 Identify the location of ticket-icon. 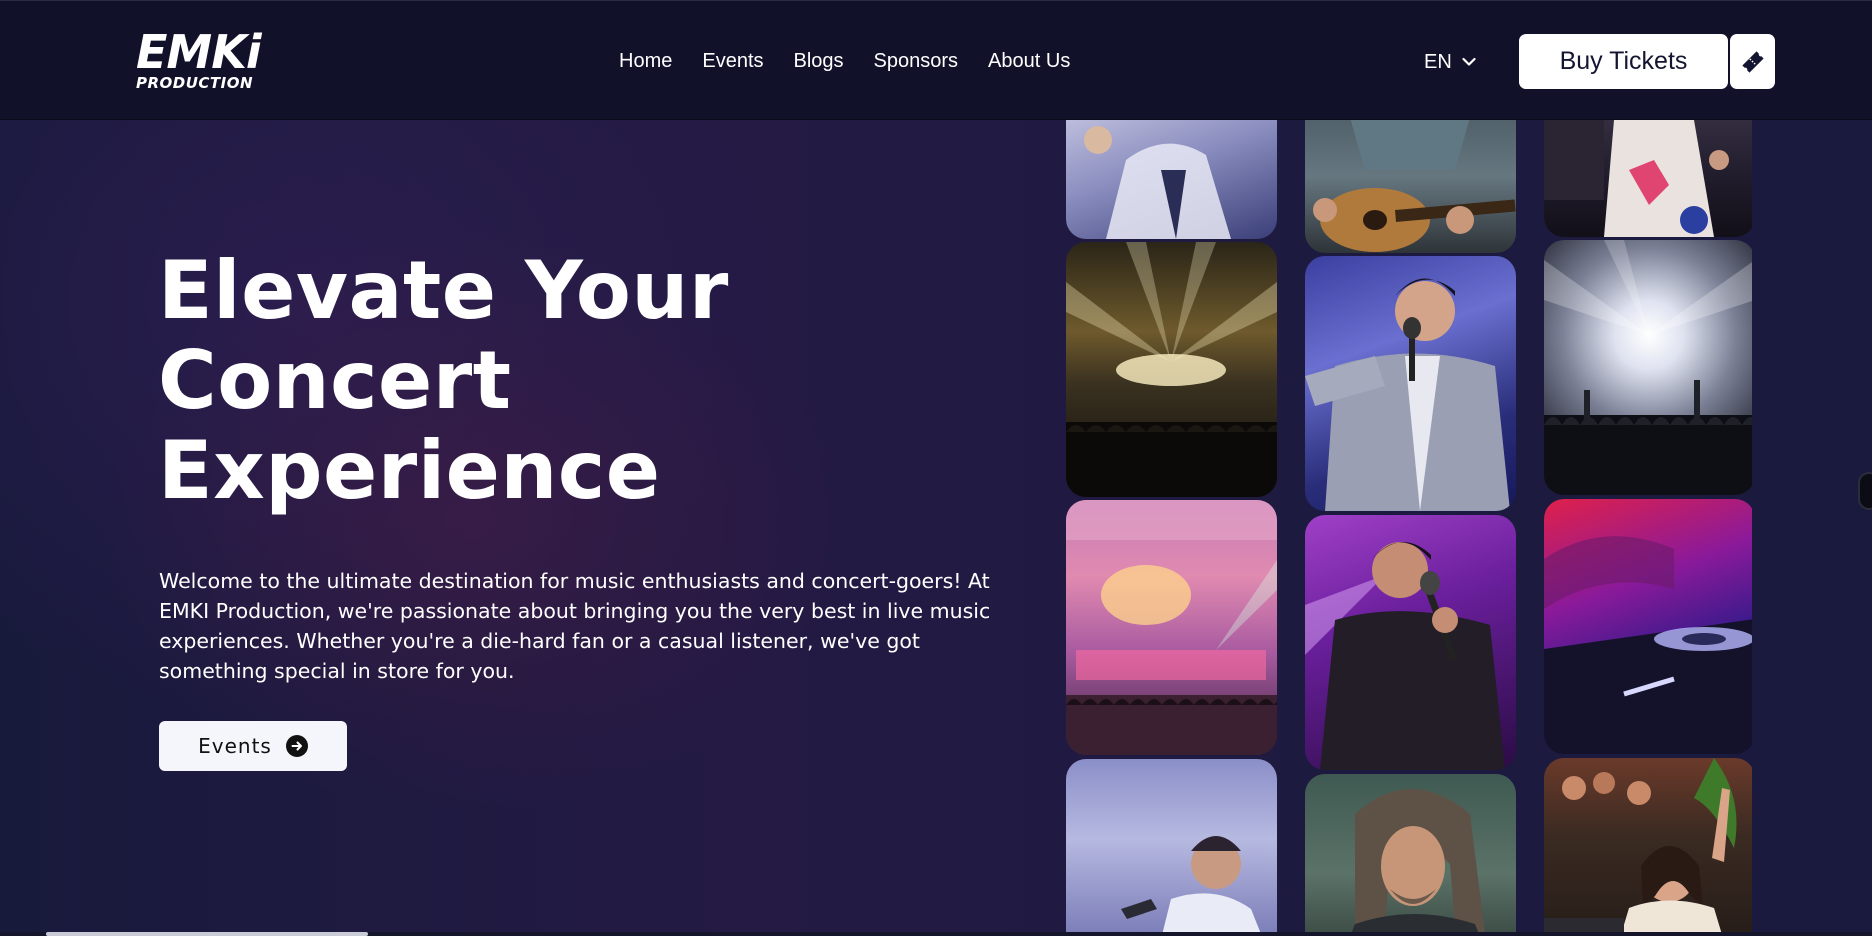
(1752, 61).